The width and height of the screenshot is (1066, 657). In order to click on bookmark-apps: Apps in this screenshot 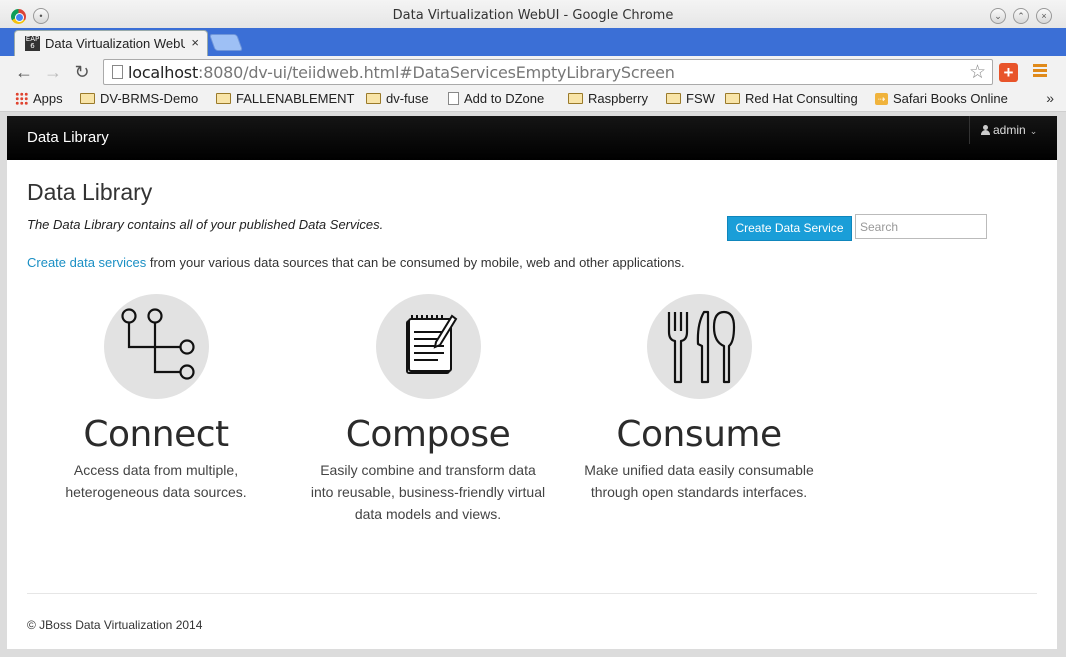, I will do `click(39, 98)`.